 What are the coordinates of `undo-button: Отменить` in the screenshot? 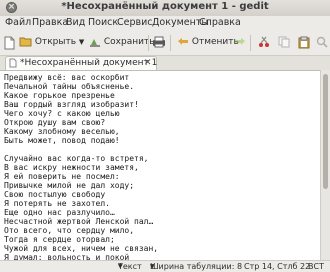 It's located at (208, 42).